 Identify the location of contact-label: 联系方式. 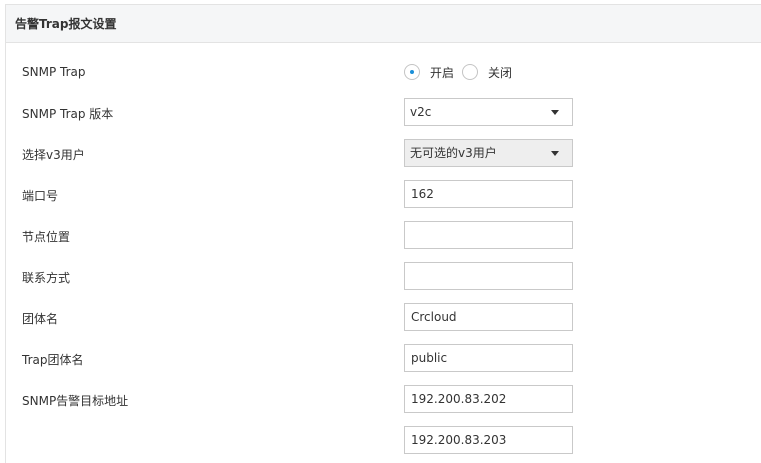
(46, 278).